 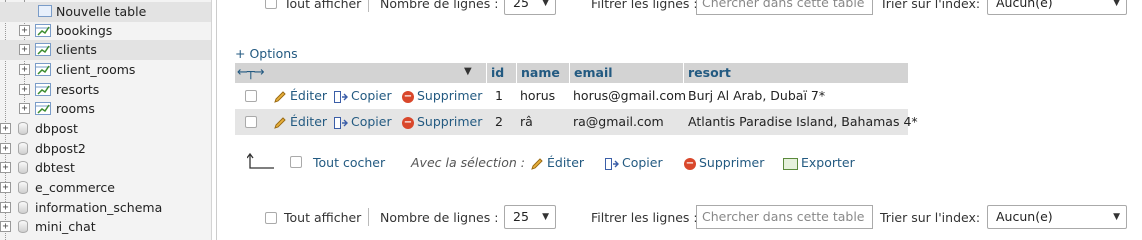 I want to click on sidebar-item-label: e_commerce, so click(x=75, y=188).